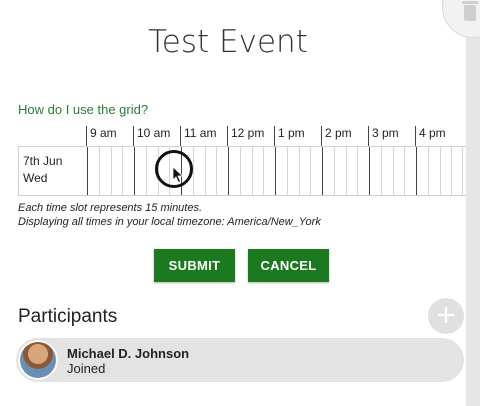  What do you see at coordinates (202, 136) in the screenshot?
I see `hour-label: 11 am` at bounding box center [202, 136].